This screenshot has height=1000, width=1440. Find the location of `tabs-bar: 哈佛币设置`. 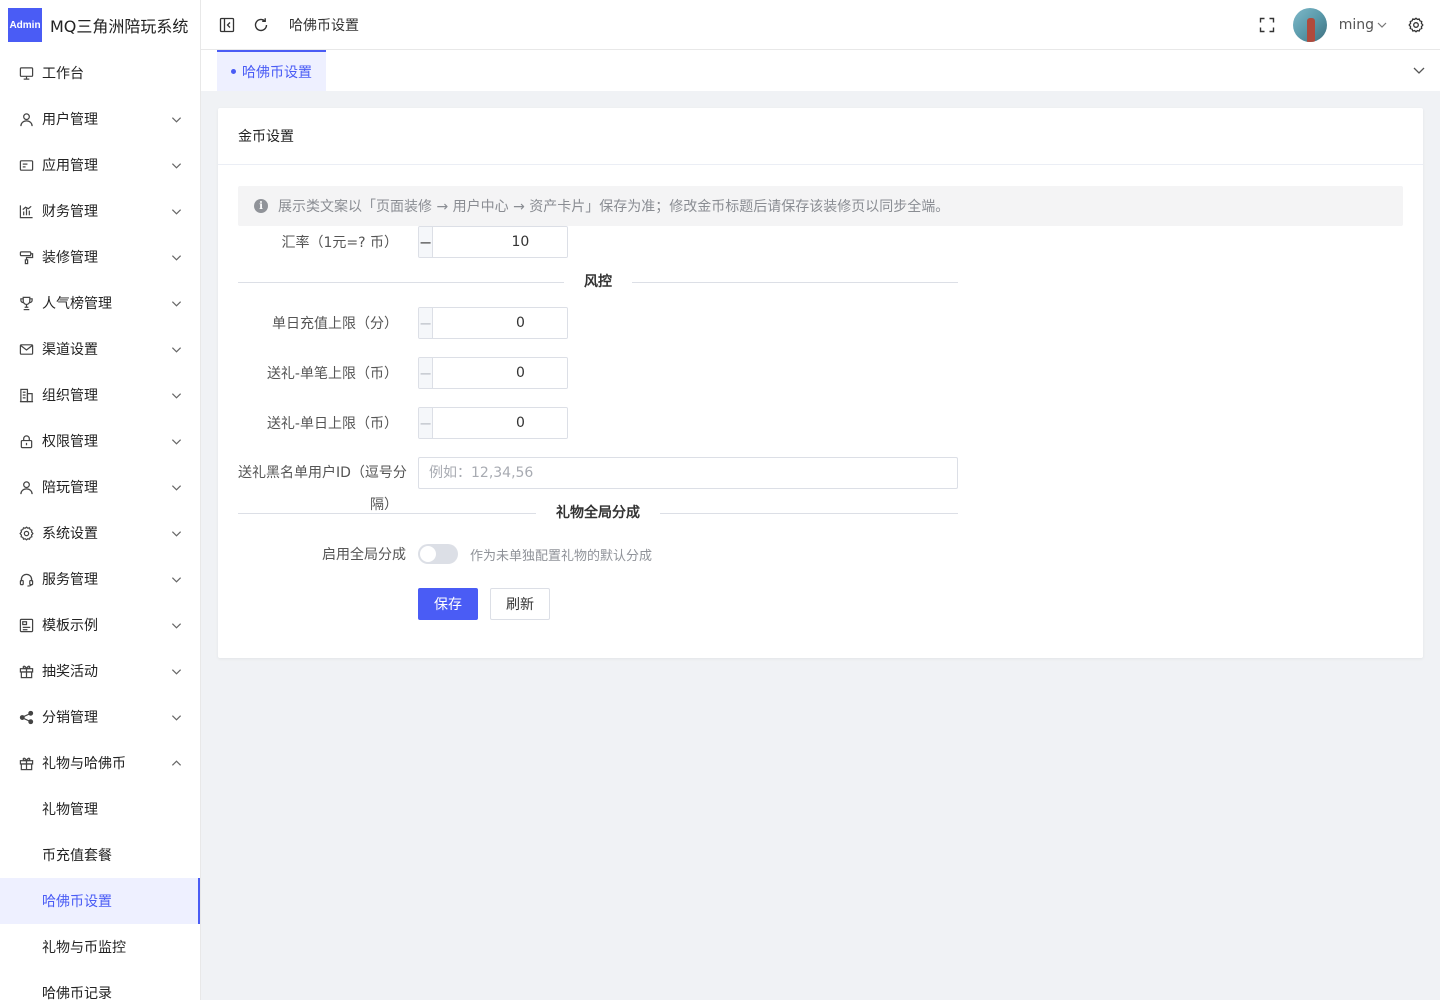

tabs-bar: 哈佛币设置 is located at coordinates (820, 70).